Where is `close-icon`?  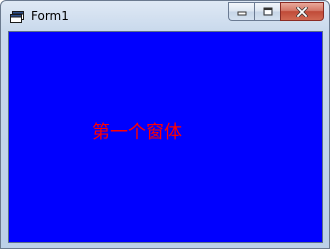 close-icon is located at coordinates (302, 11).